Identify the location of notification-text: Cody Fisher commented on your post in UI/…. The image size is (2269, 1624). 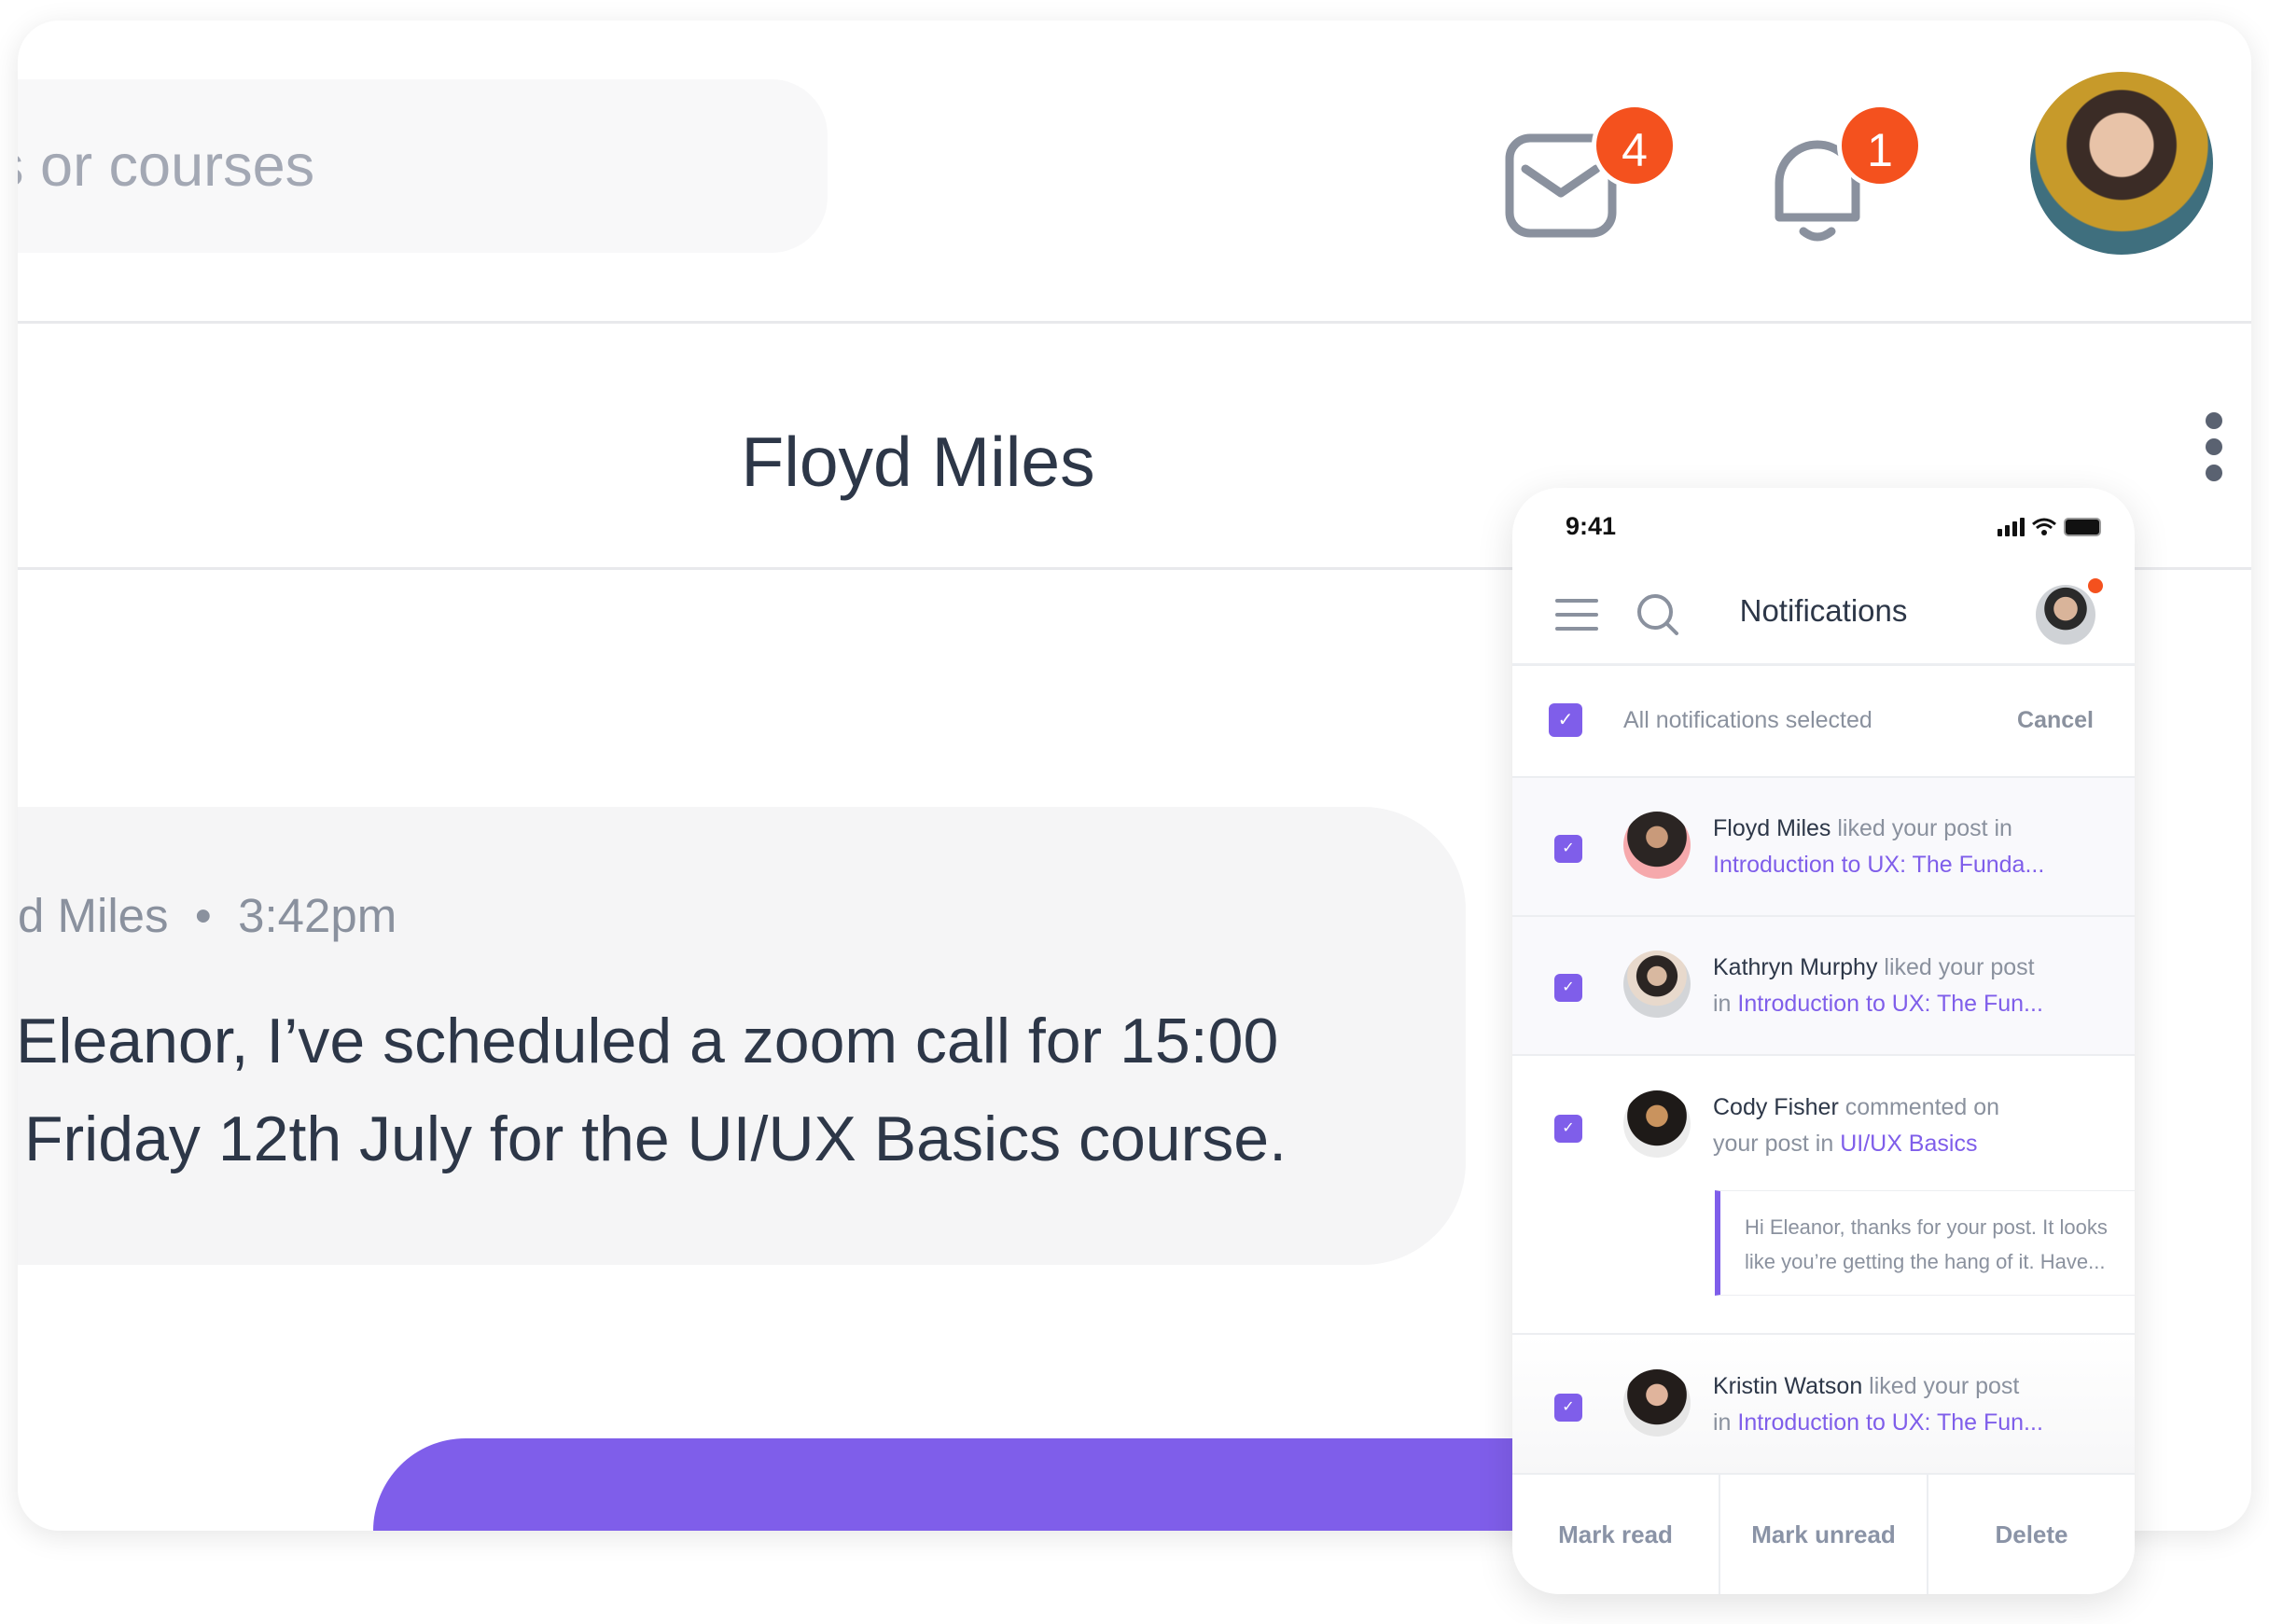
(1856, 1125).